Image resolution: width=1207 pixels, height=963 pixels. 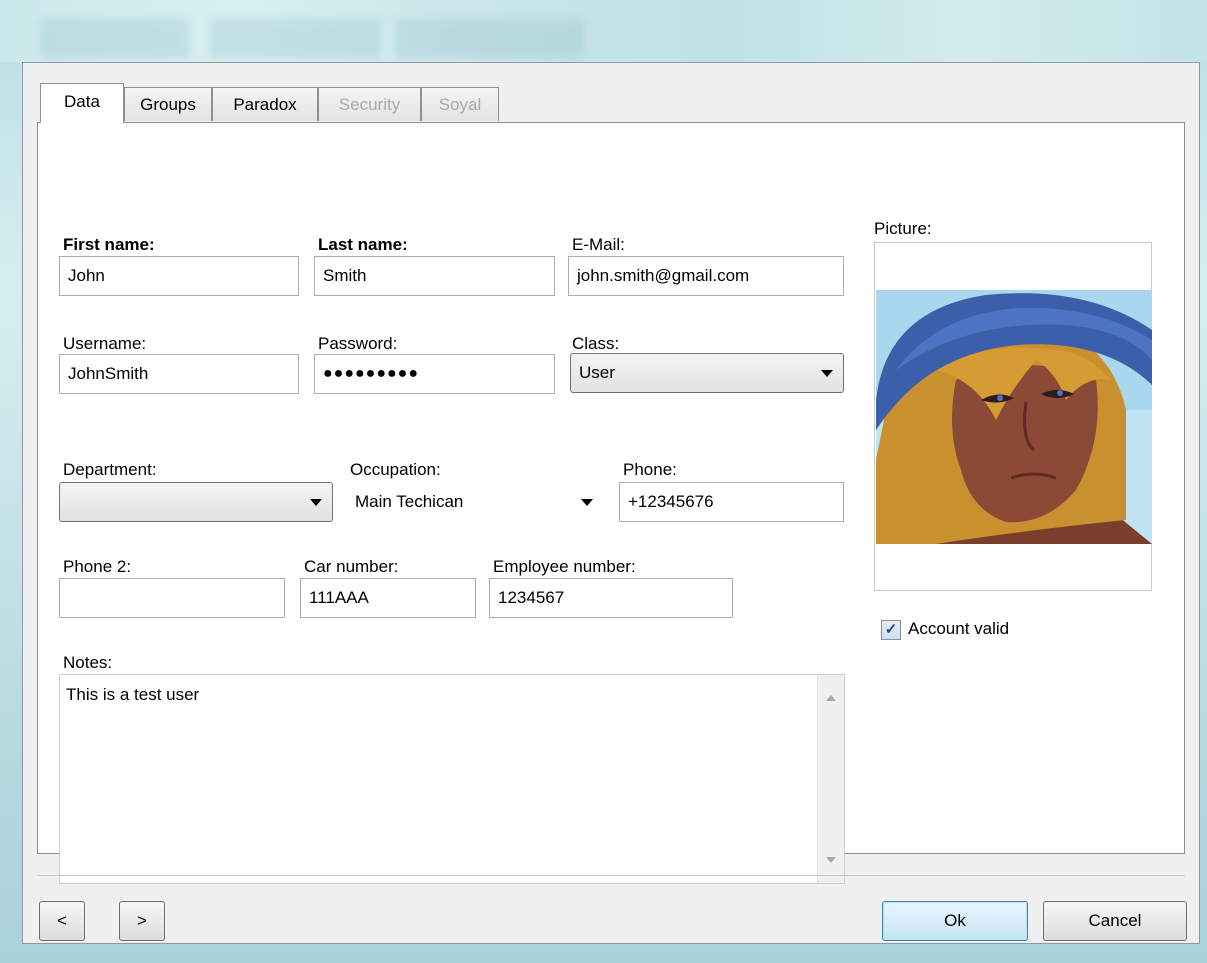 I want to click on employee-number-label: Employee number:, so click(x=564, y=566).